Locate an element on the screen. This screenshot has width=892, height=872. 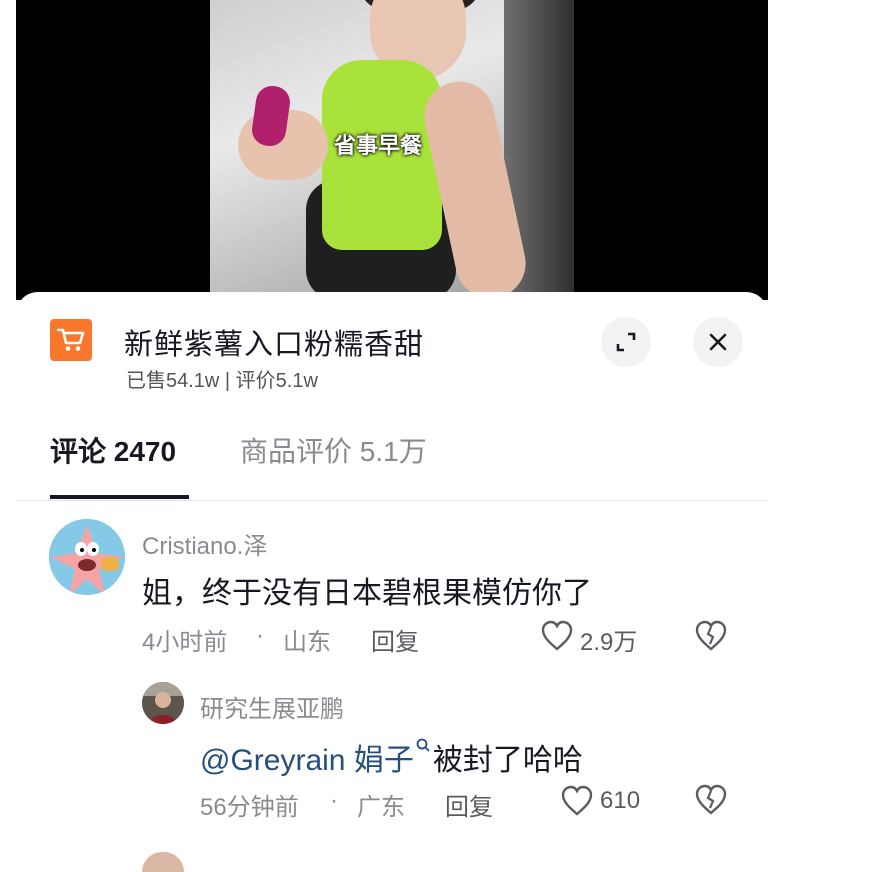
expand-button is located at coordinates (626, 342).